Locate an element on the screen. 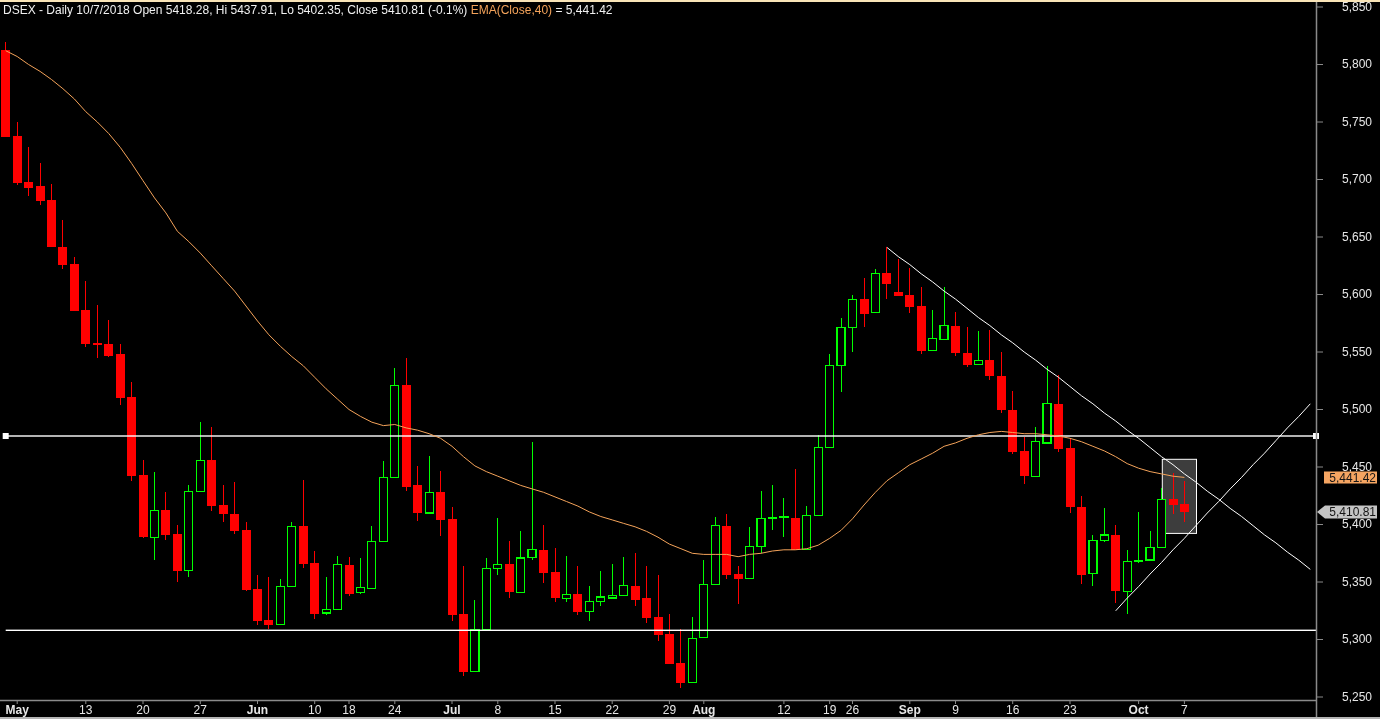 This screenshot has width=1380, height=719. y-axis-label: 5,250 is located at coordinates (1356, 696).